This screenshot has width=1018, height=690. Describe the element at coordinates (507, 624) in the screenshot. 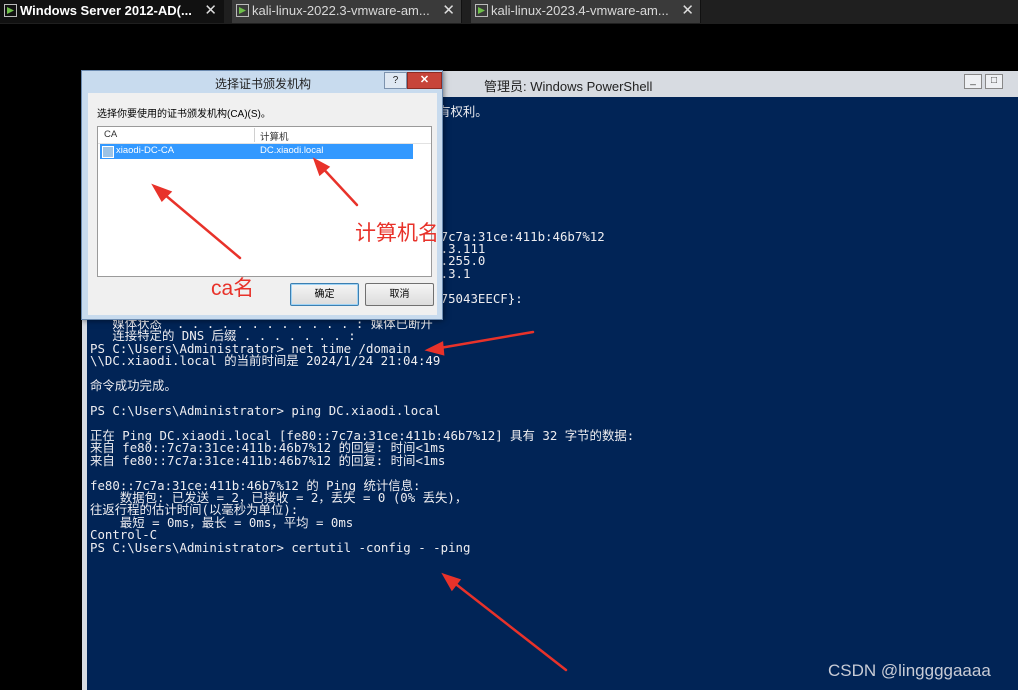

I see `arrow-certutil` at that location.